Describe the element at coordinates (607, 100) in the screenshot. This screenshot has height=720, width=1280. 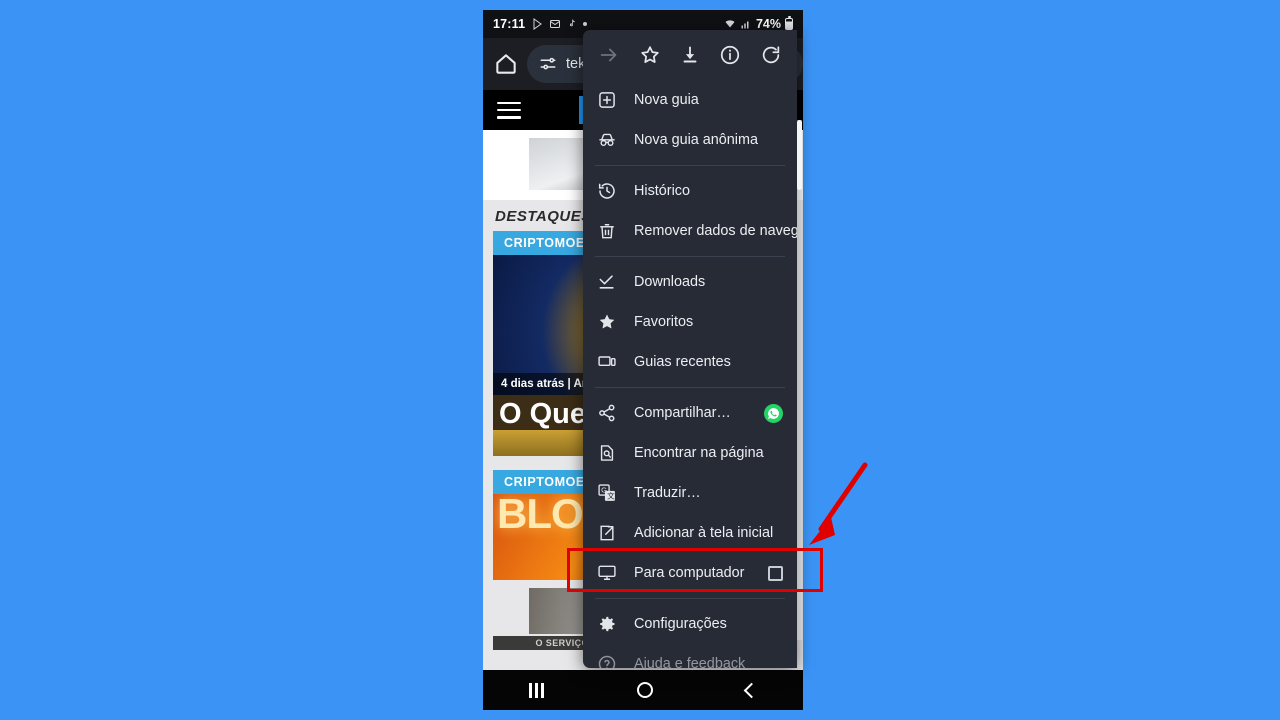
I see `new-tab-icon` at that location.